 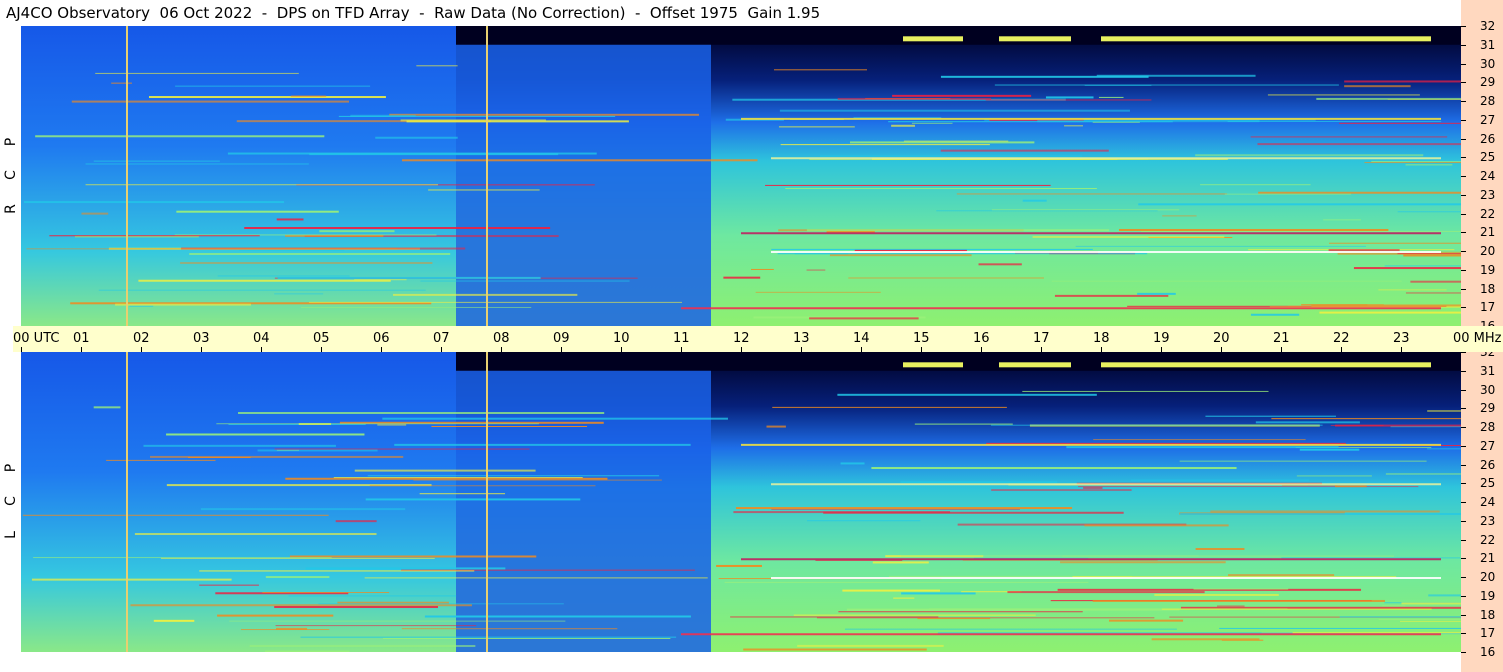 I want to click on time-label: 13, so click(x=801, y=338).